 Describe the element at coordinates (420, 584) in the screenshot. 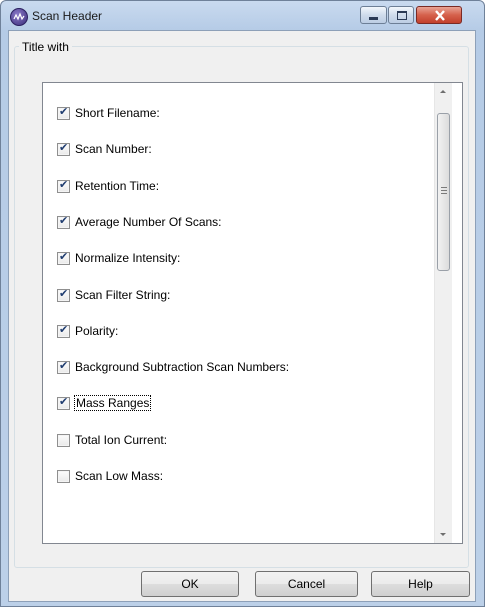

I see `help-button: Help` at that location.